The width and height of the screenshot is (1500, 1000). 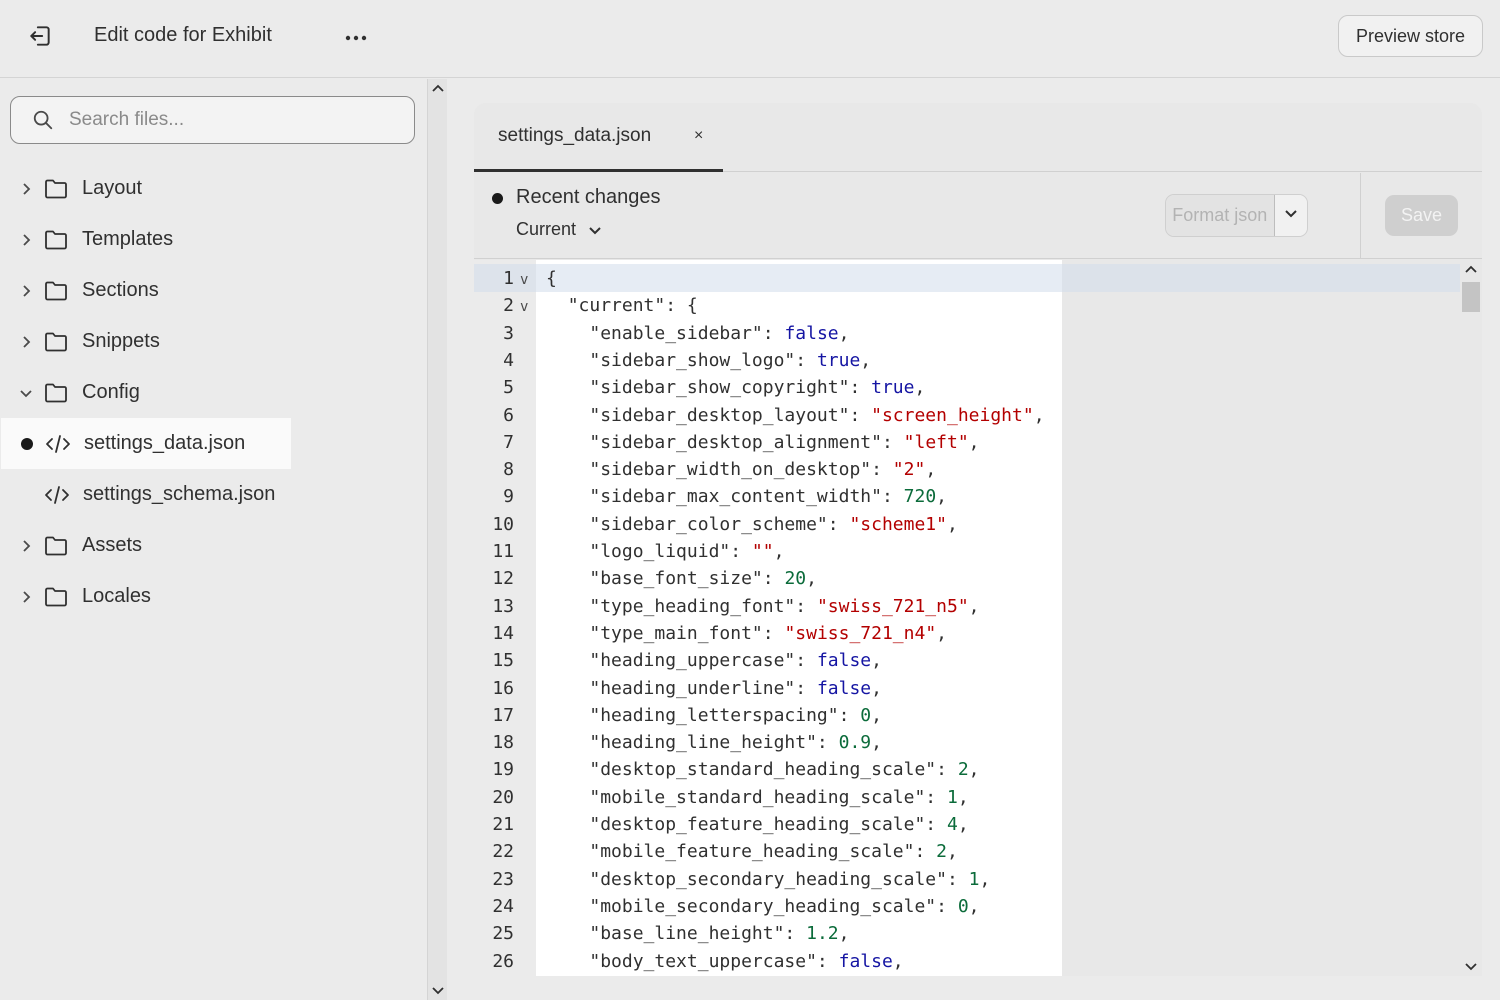 What do you see at coordinates (964, 305) in the screenshot?
I see `code-line: 2v "current": {` at bounding box center [964, 305].